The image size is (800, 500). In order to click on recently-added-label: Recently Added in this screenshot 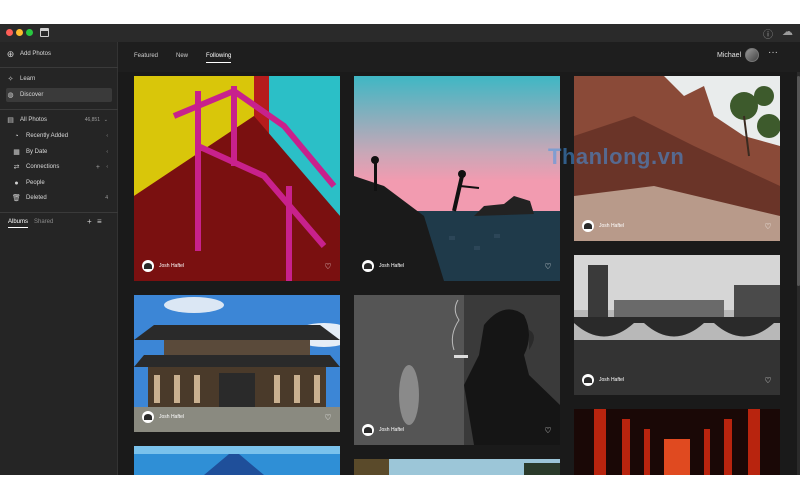, I will do `click(47, 136)`.